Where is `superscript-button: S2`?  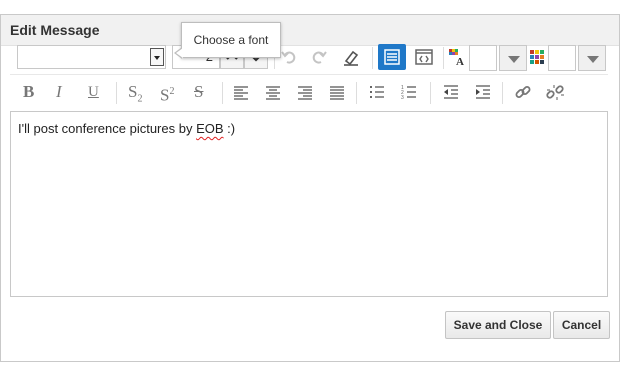
superscript-button: S2 is located at coordinates (167, 94).